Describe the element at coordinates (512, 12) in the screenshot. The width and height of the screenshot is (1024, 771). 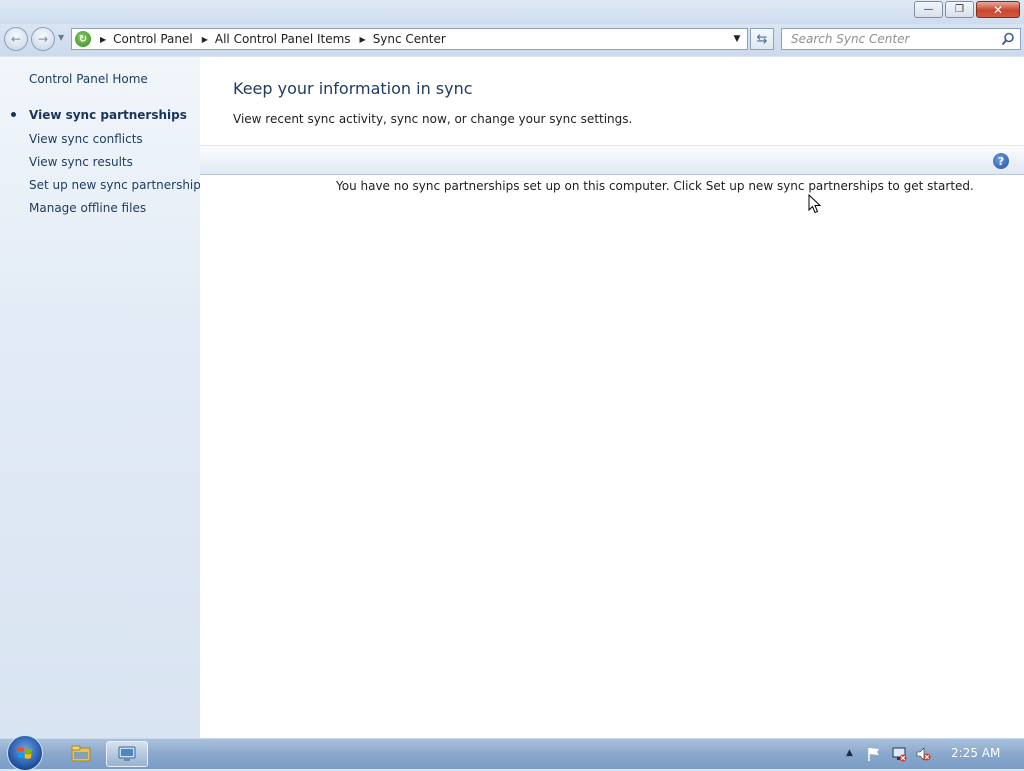
I see `window-titlebar: — ❐ ✕` at that location.